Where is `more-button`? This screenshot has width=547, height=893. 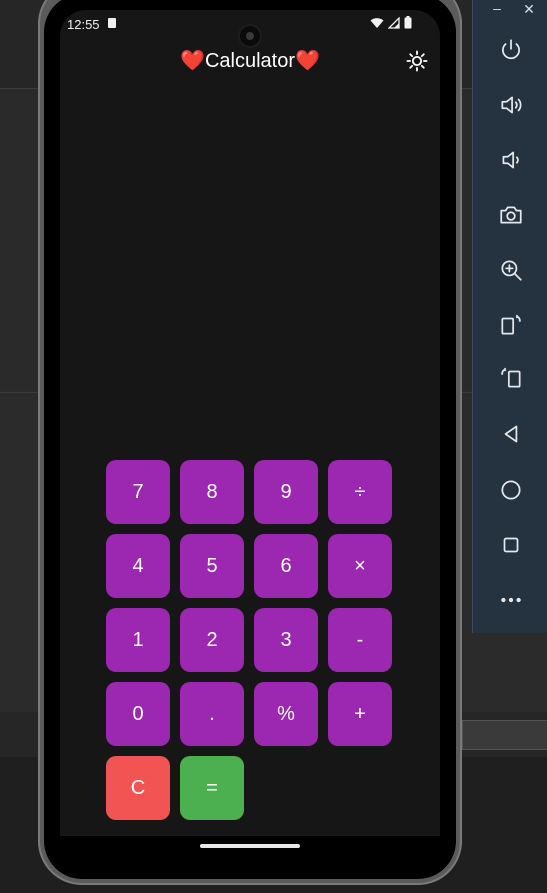
more-button is located at coordinates (510, 600).